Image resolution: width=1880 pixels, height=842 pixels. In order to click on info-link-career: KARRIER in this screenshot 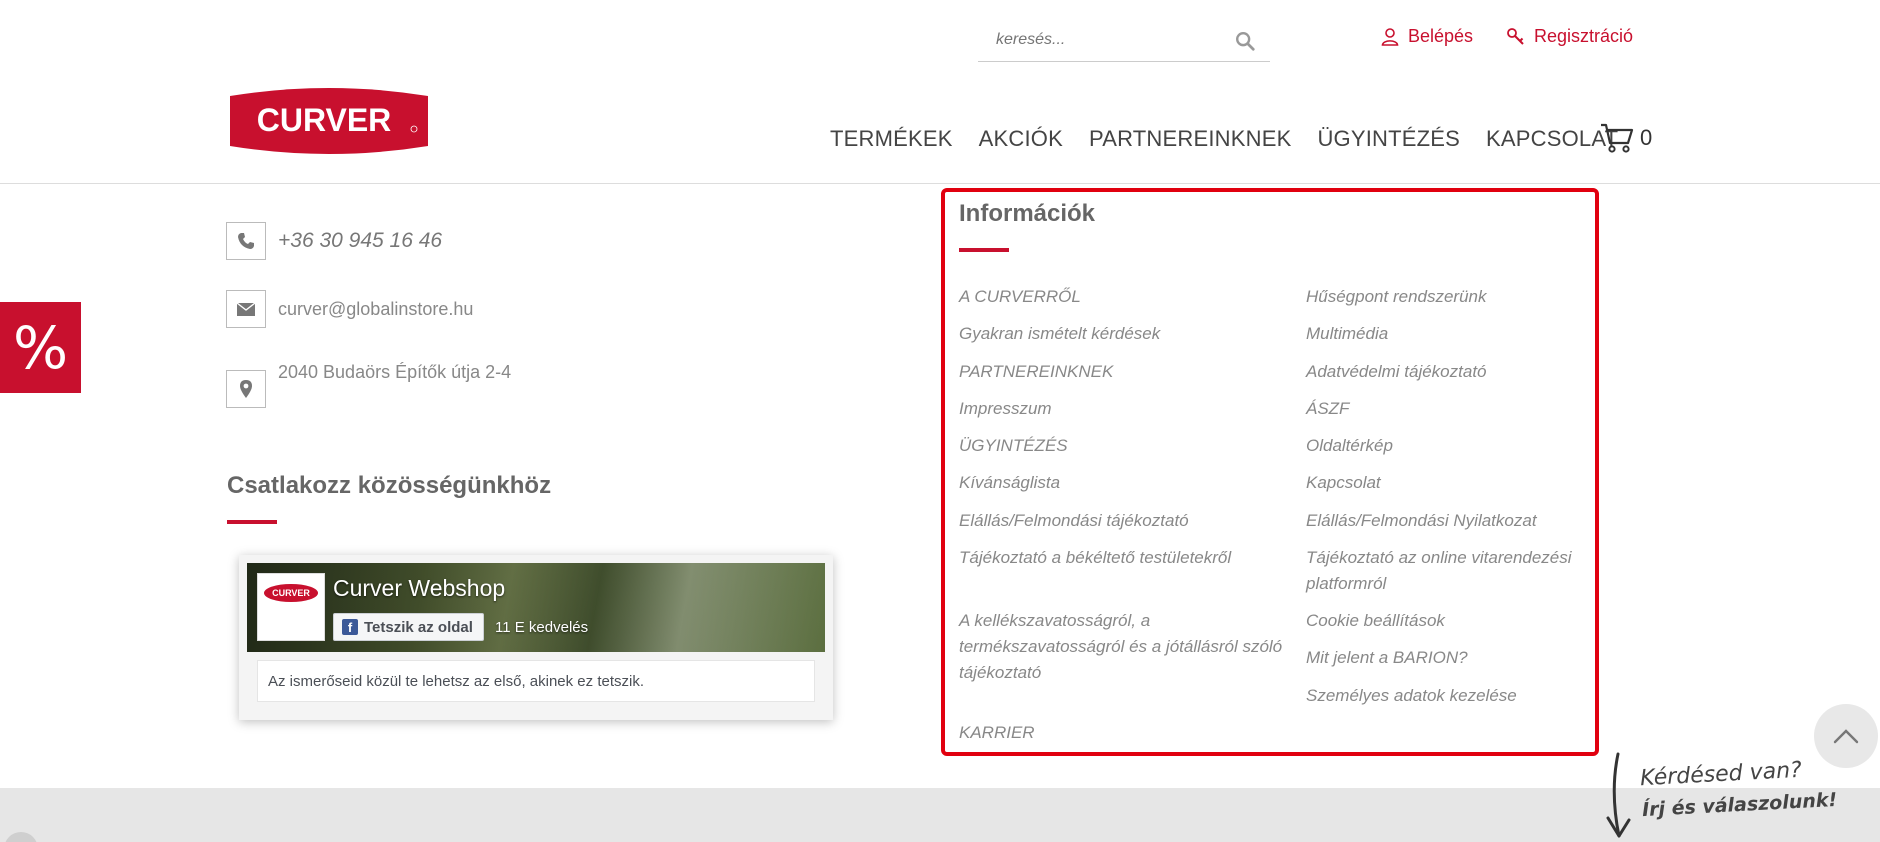, I will do `click(997, 733)`.